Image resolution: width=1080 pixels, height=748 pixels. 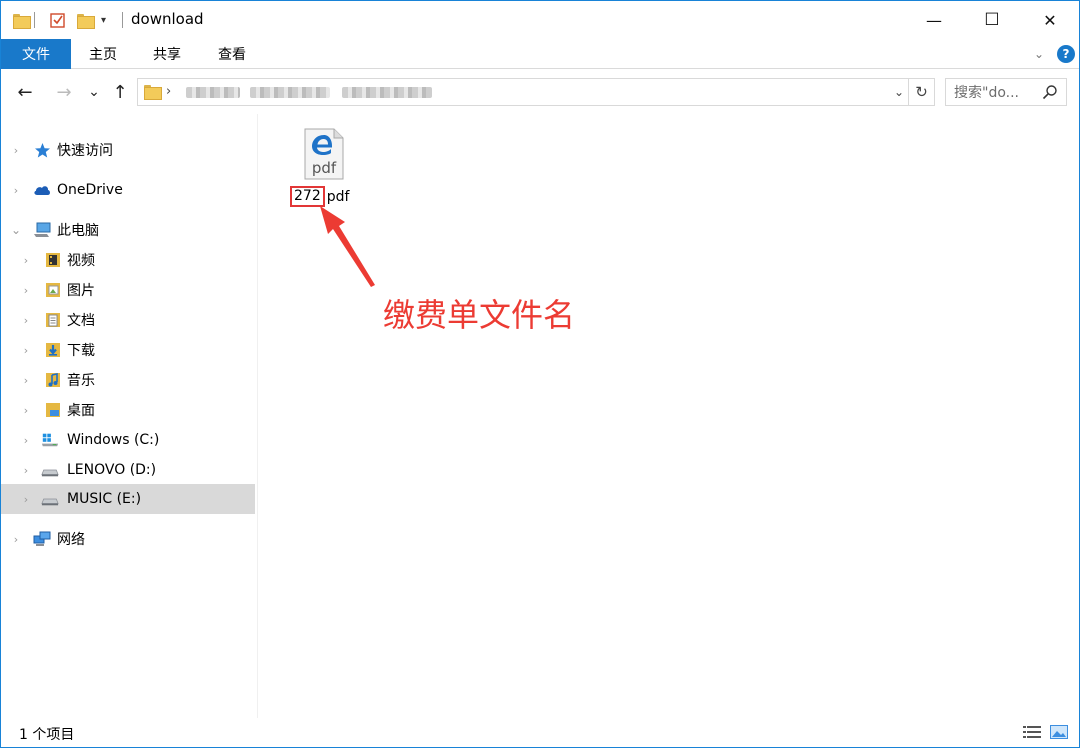 I want to click on annotation-label: 缴费单文件名, so click(x=479, y=315).